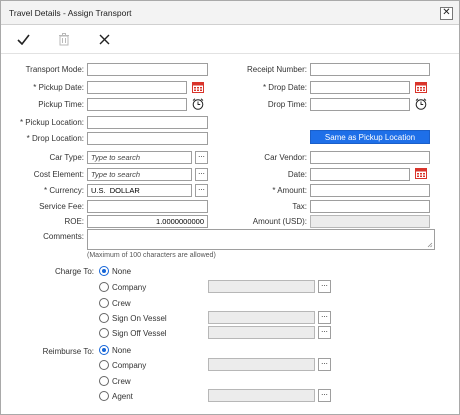 The image size is (460, 415). Describe the element at coordinates (285, 157) in the screenshot. I see `car-vendor-label: Car Vendor:` at that location.